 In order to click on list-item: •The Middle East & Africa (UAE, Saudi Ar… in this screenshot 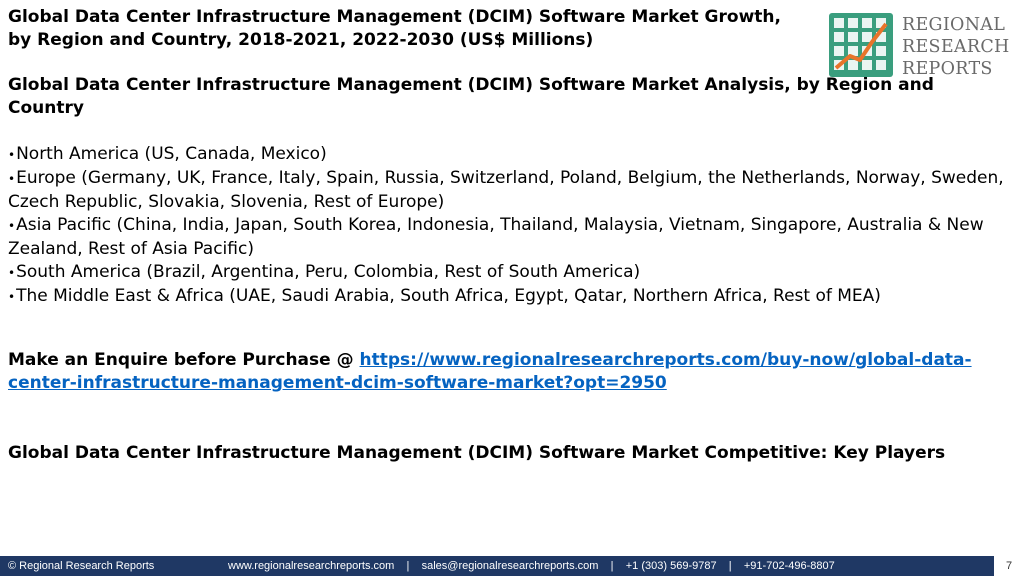, I will do `click(444, 296)`.